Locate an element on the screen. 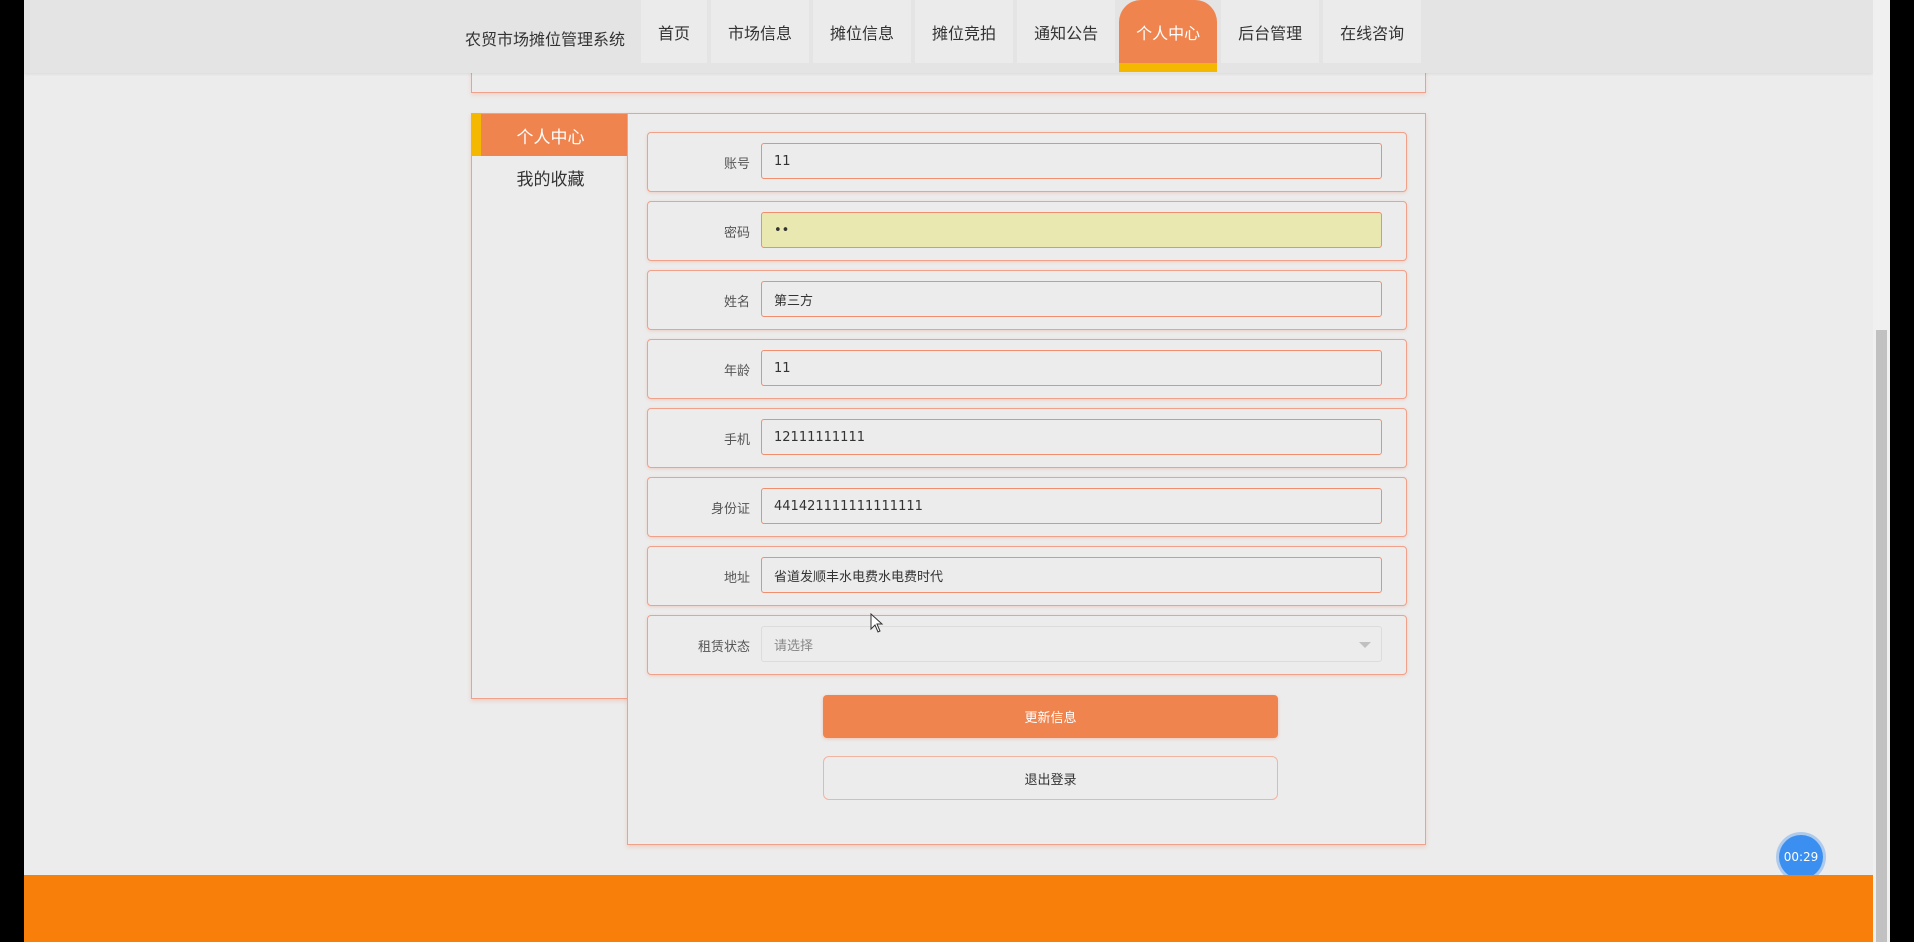 The height and width of the screenshot is (942, 1914). form-row-phone: 手机 is located at coordinates (1027, 438).